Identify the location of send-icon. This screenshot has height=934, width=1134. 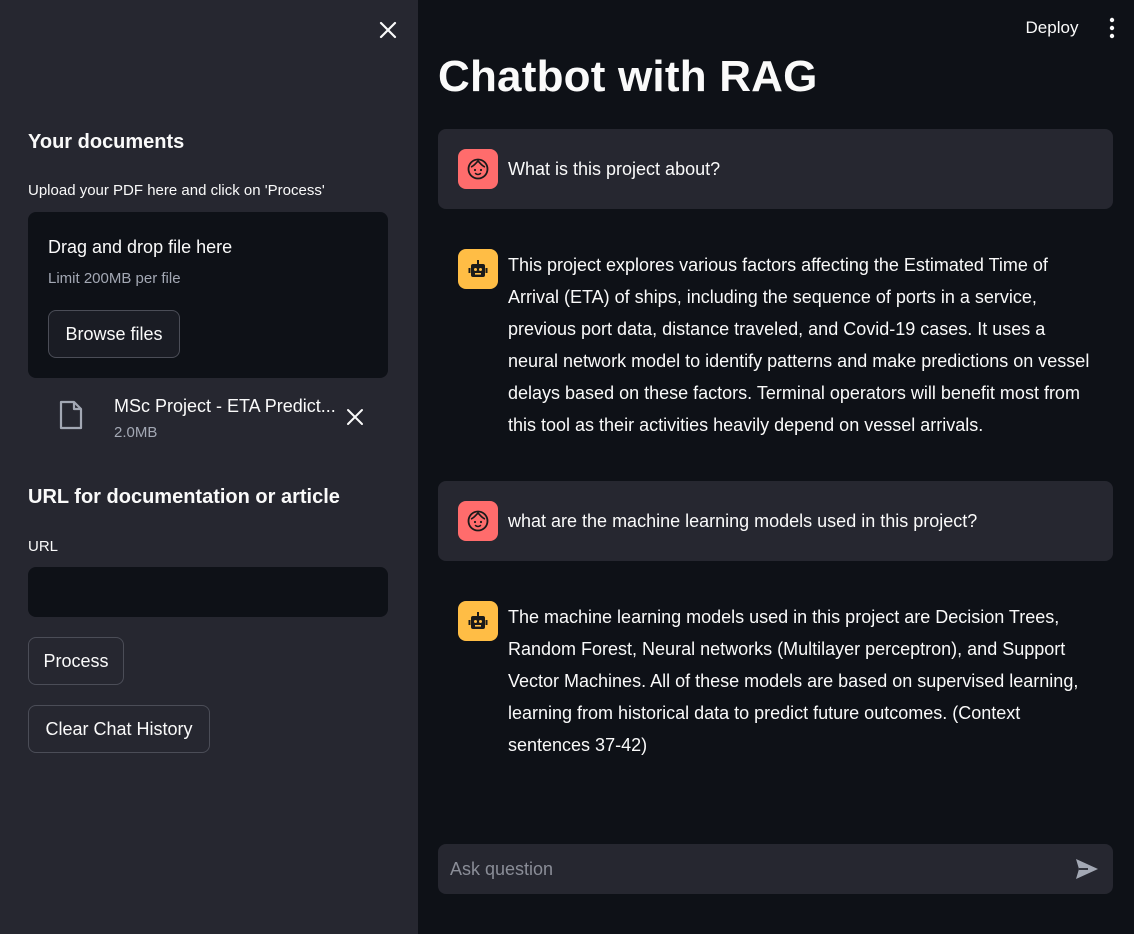
(1087, 869).